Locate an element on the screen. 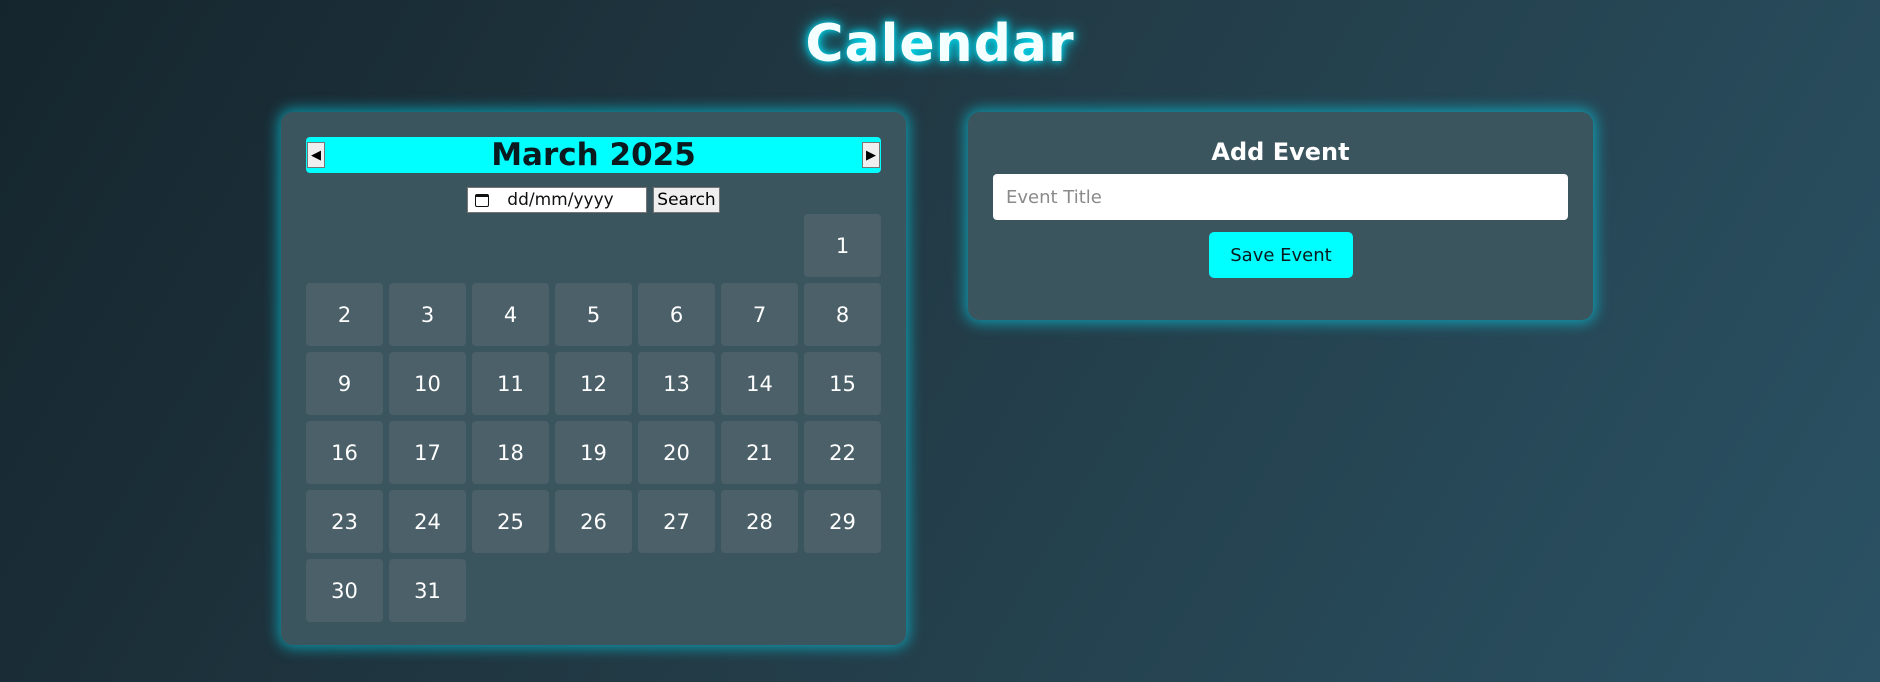 The height and width of the screenshot is (682, 1880). day-cell: 13 is located at coordinates (676, 383).